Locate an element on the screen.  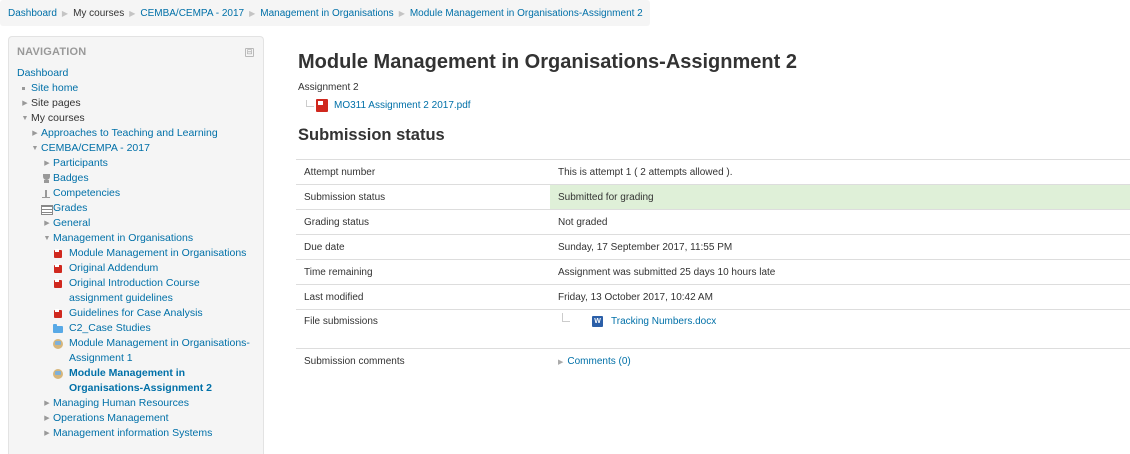
nav-label: Operations Management is located at coordinates (111, 418).